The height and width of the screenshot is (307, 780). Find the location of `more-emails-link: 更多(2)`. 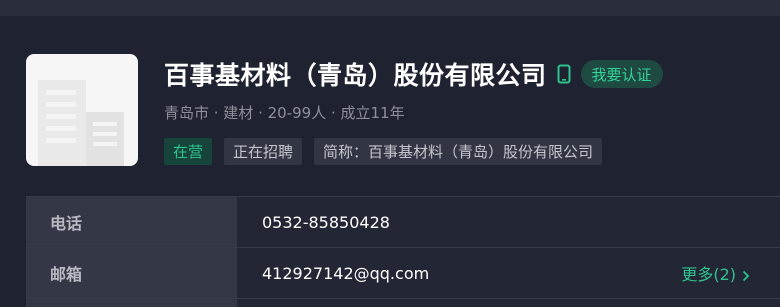

more-emails-link: 更多(2) is located at coordinates (715, 273).